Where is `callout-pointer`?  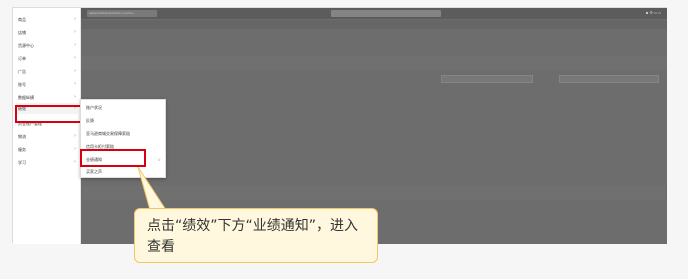
callout-pointer is located at coordinates (152, 188).